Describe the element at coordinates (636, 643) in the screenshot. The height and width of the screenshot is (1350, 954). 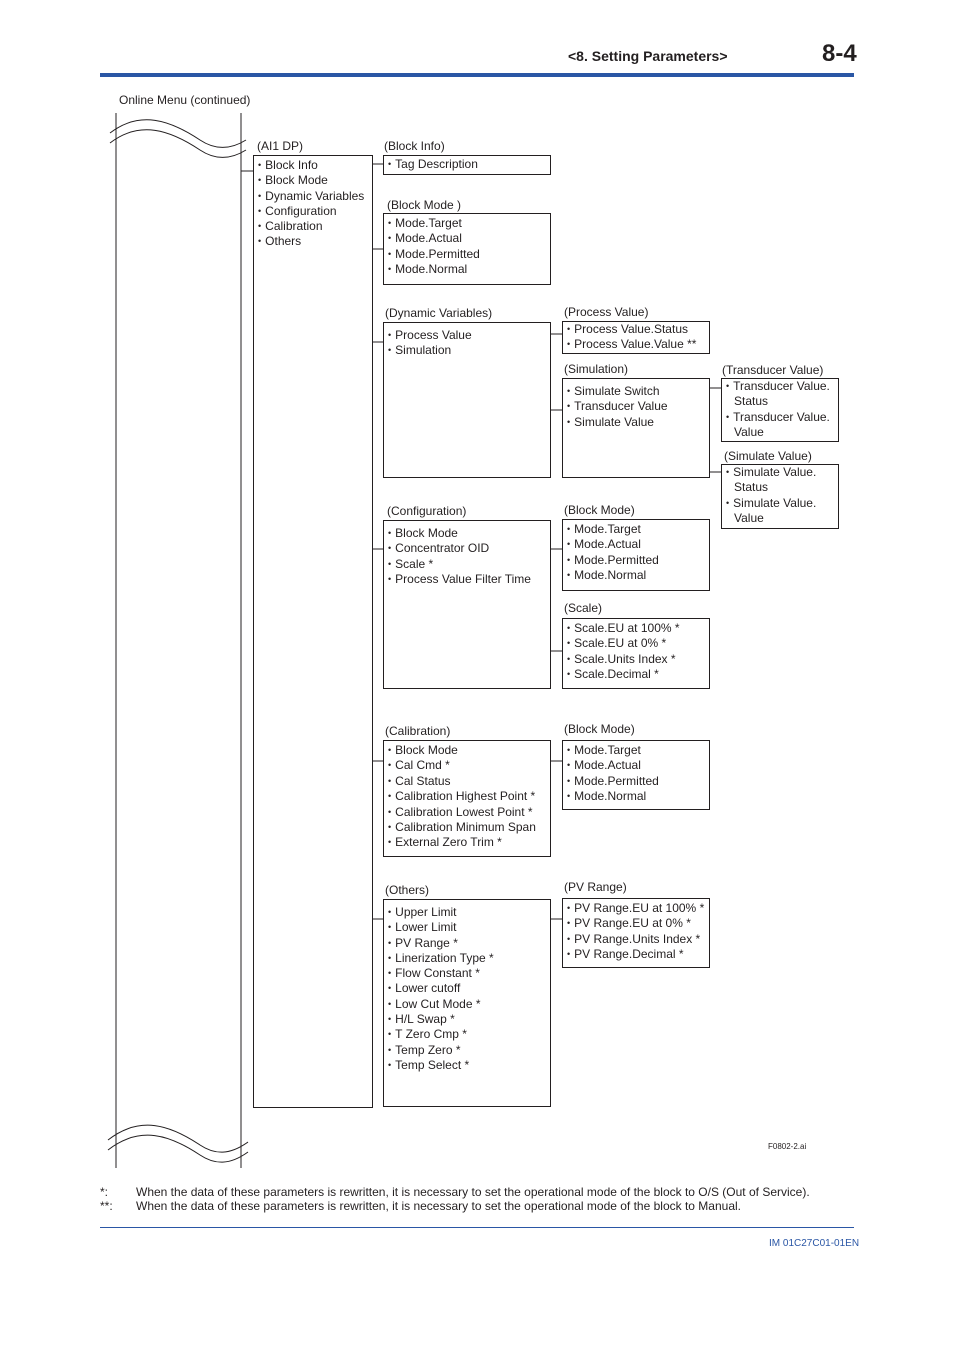
I see `menu-item: Scale.EU at 0% *` at that location.